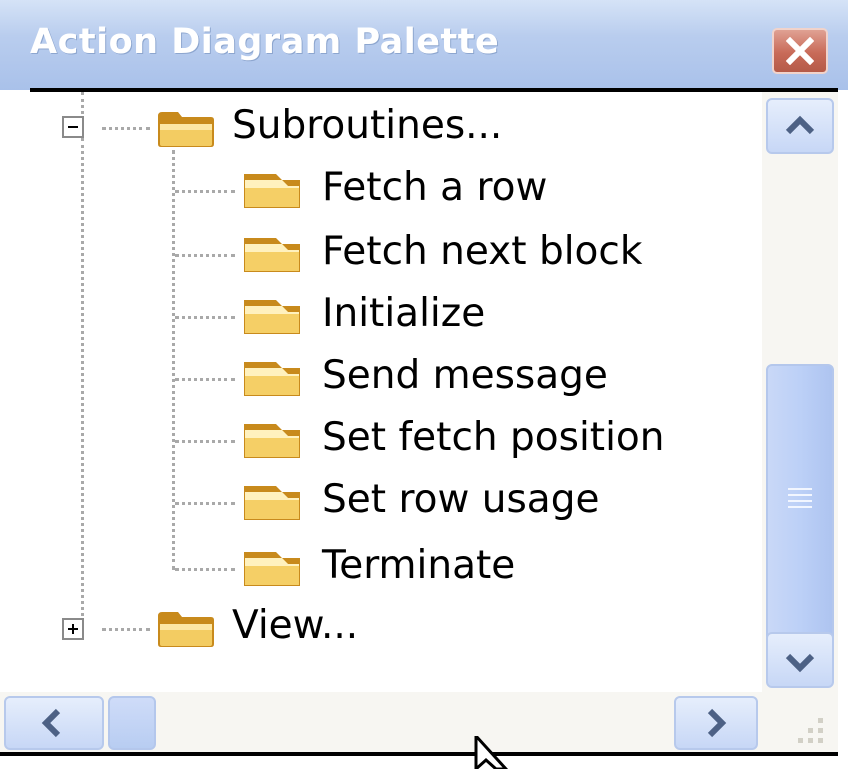  What do you see at coordinates (800, 503) in the screenshot?
I see `vertical-scroll-thumb` at bounding box center [800, 503].